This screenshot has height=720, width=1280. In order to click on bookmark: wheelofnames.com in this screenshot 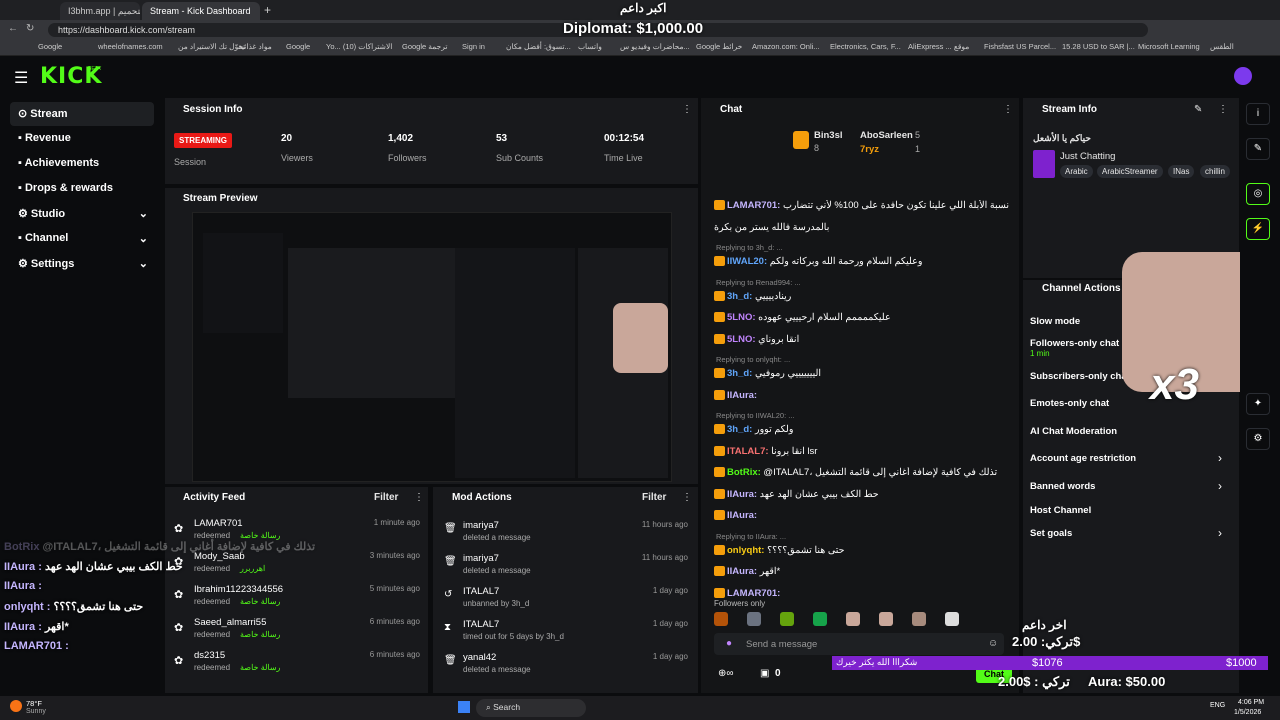, I will do `click(130, 46)`.